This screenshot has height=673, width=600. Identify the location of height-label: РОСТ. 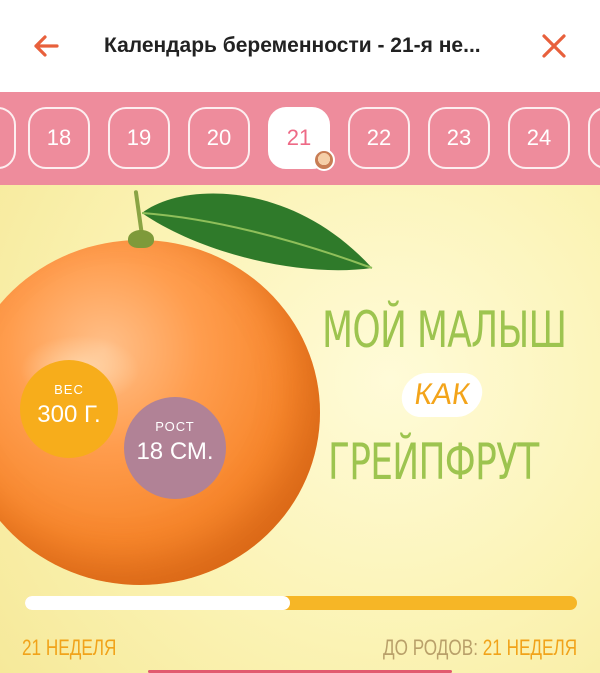
(175, 426).